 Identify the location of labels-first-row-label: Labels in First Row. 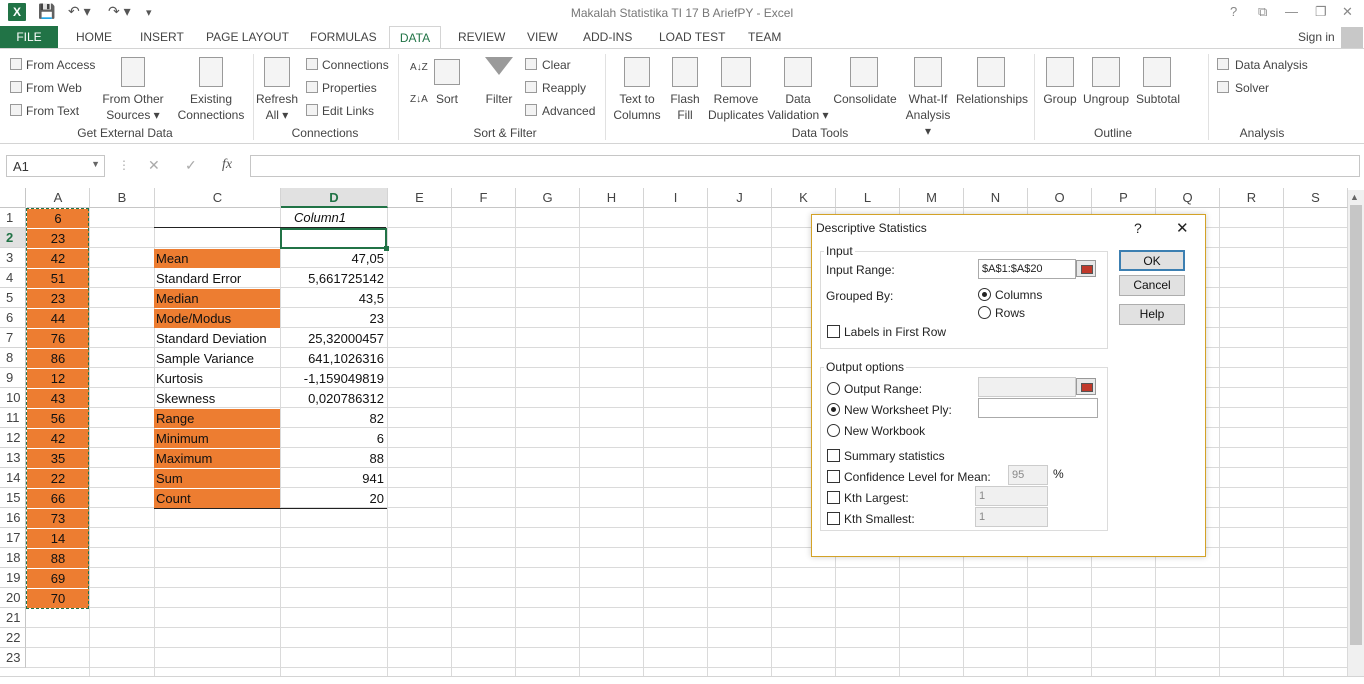
(895, 332).